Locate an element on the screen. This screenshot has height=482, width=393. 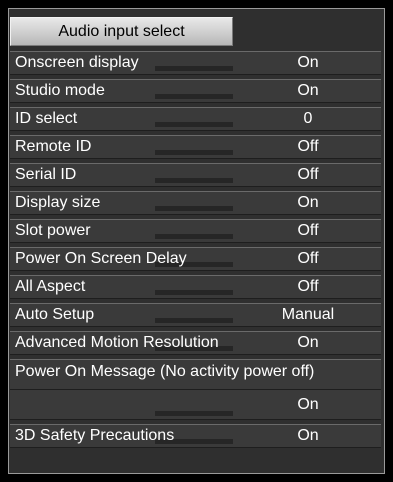
menu-item-advanced-motion-resolution: Advanced Motion Resolution On is located at coordinates (195, 343).